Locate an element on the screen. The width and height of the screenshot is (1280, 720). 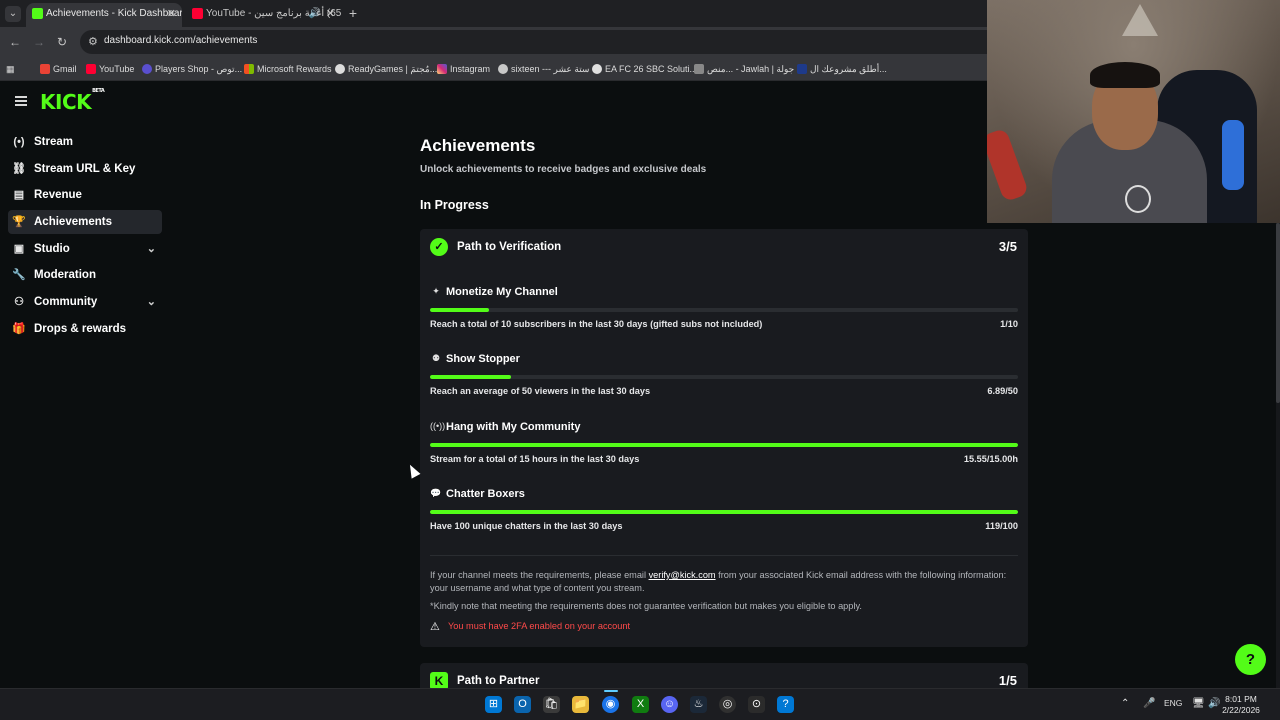
store-icon: 🛍 is located at coordinates (551, 704).